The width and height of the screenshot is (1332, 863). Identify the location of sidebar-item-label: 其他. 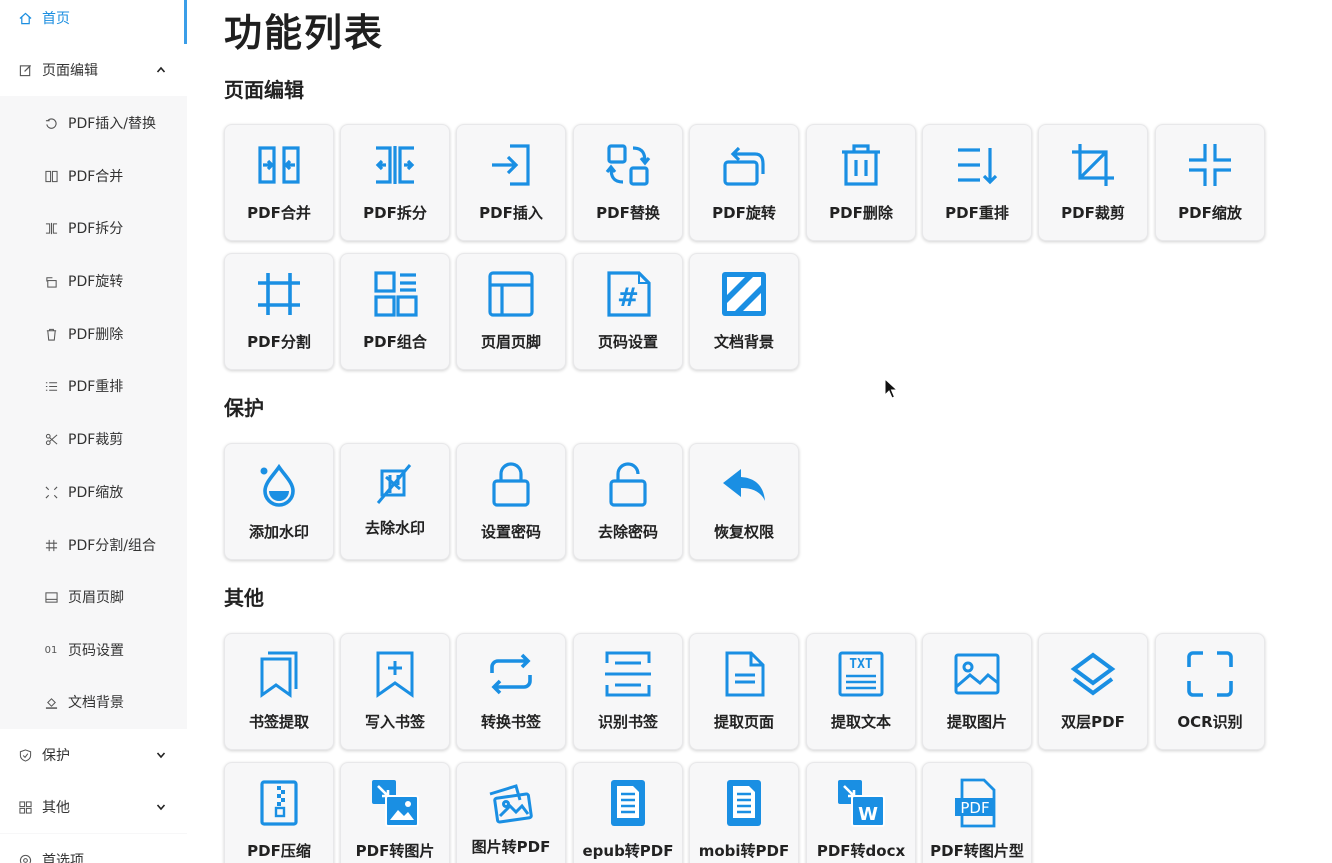
(56, 808).